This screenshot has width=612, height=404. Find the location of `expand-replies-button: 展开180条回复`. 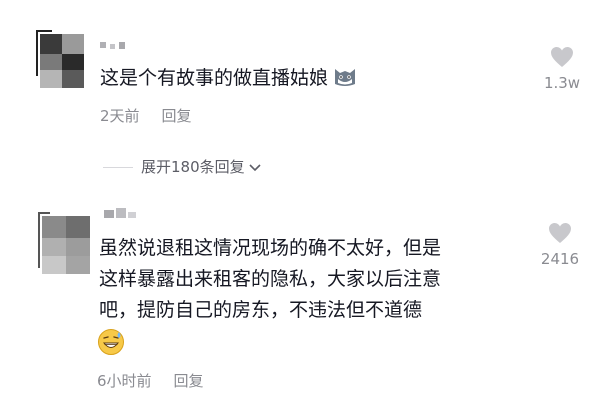

expand-replies-button: 展开180条回复 is located at coordinates (182, 166).